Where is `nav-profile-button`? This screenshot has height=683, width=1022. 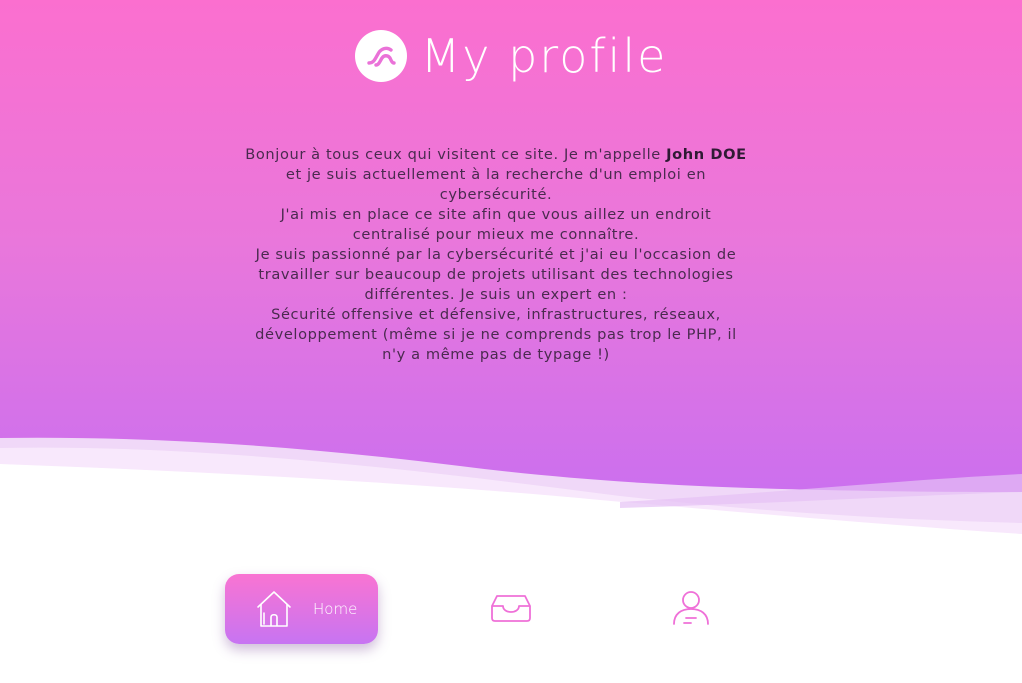
nav-profile-button is located at coordinates (691, 610).